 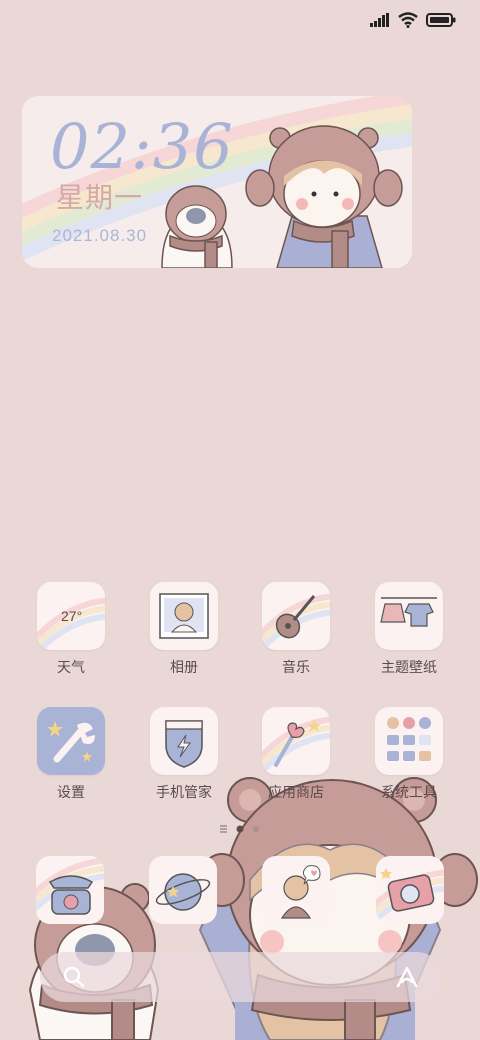 What do you see at coordinates (379, 20) in the screenshot?
I see `signal-icon` at bounding box center [379, 20].